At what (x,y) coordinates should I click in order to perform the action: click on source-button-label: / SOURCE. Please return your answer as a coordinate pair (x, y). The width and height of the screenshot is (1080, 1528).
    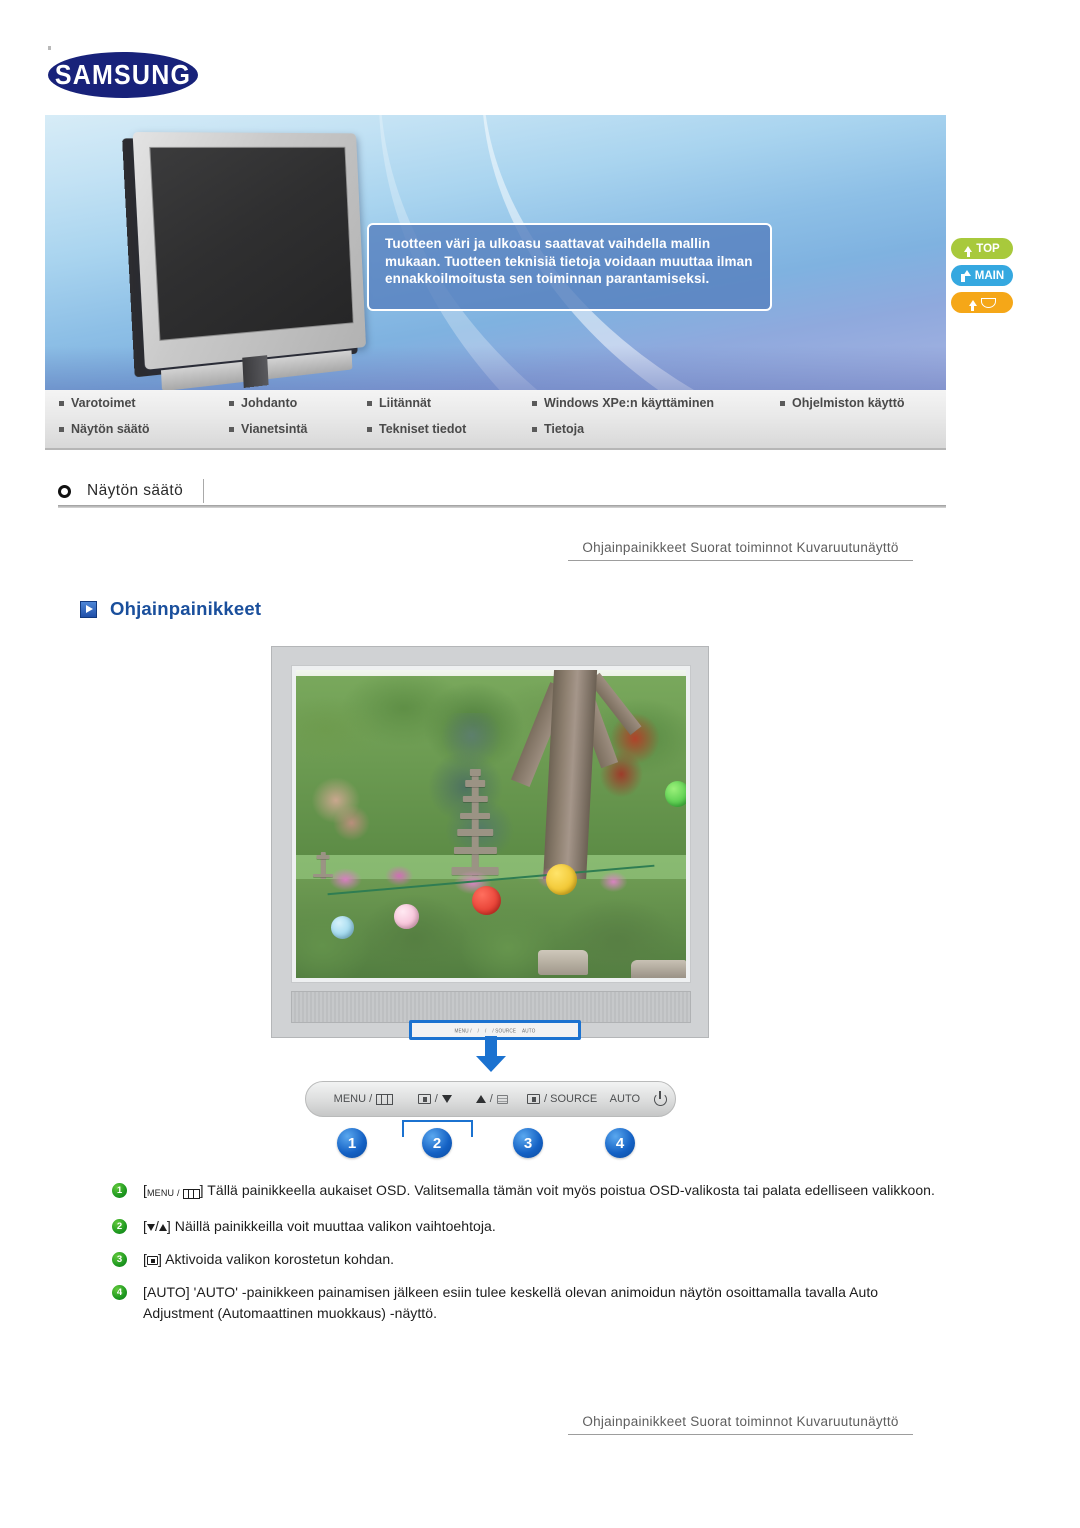
    Looking at the image, I should click on (571, 1099).